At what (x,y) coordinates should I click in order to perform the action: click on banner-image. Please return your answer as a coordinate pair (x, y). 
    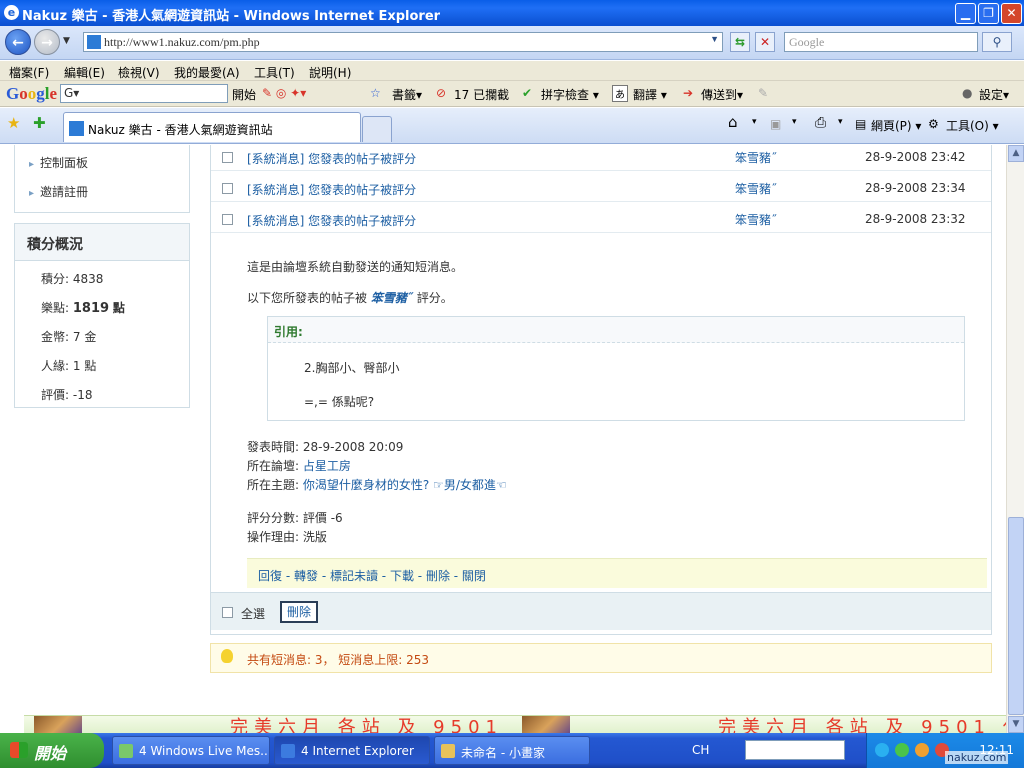
    Looking at the image, I should click on (546, 724).